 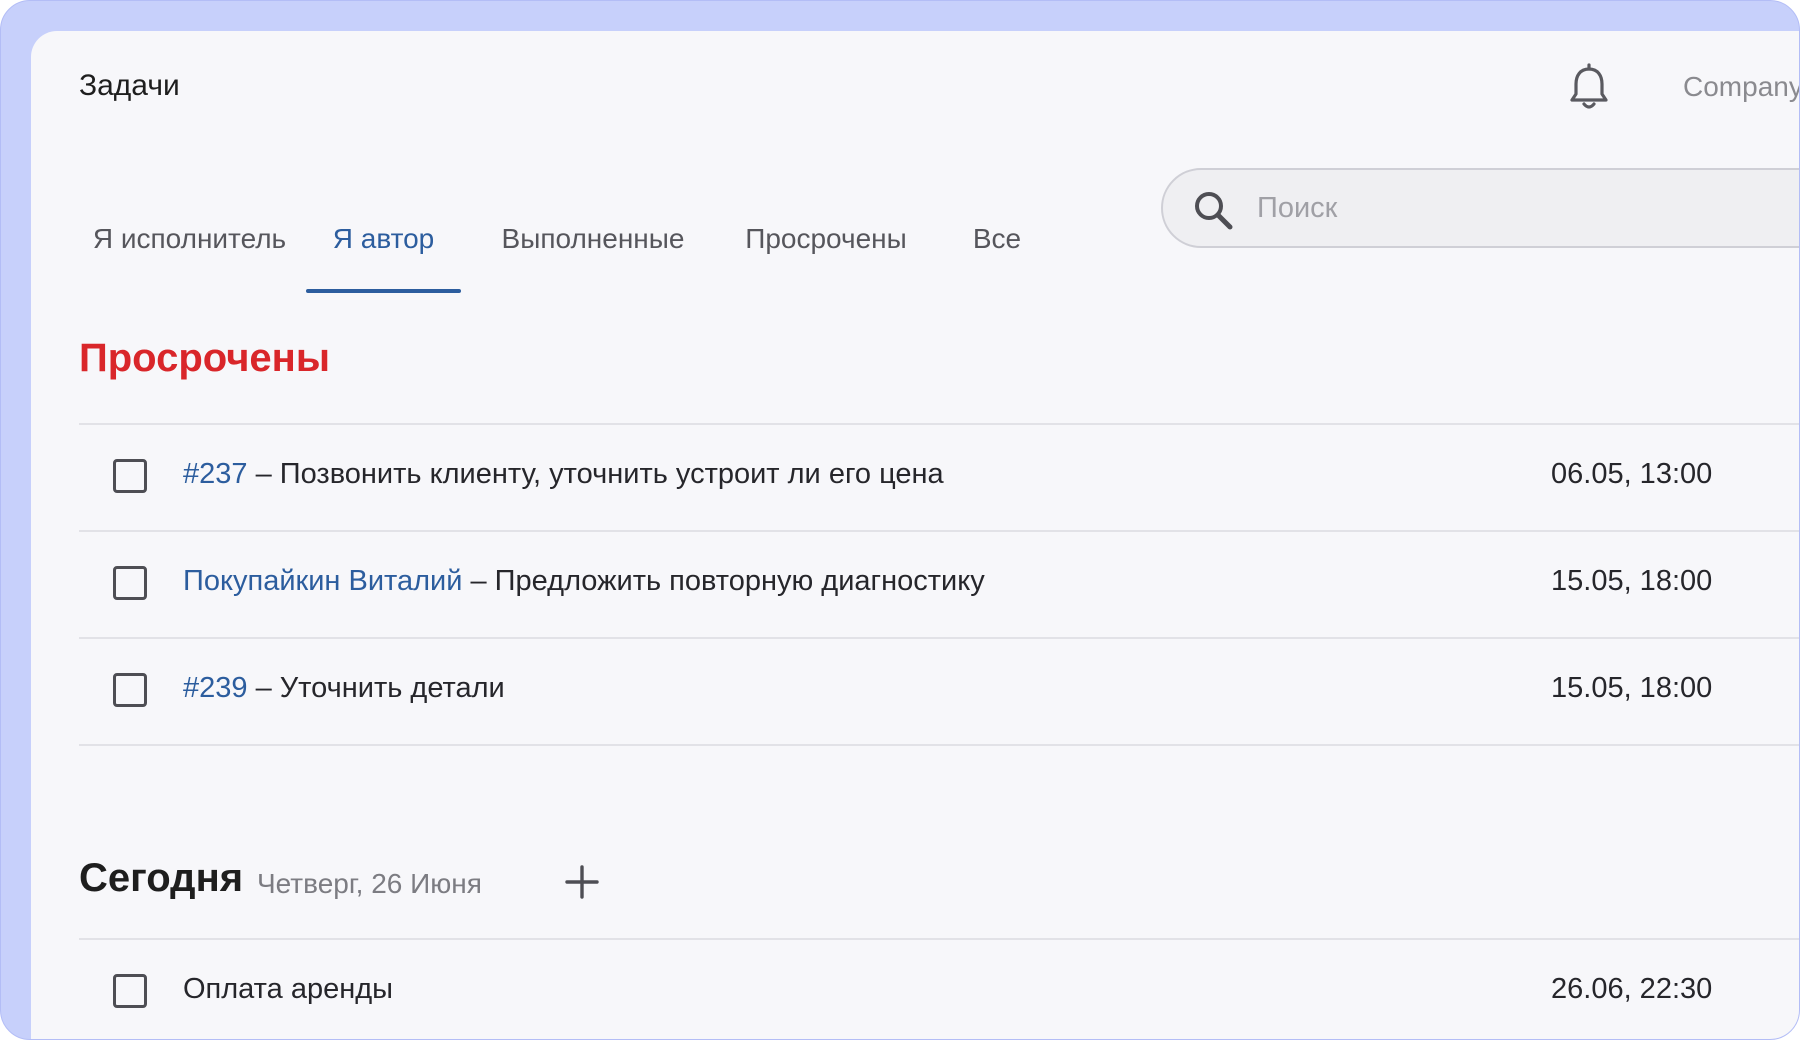 What do you see at coordinates (204, 358) in the screenshot?
I see `overdue-section-title: Просрочены` at bounding box center [204, 358].